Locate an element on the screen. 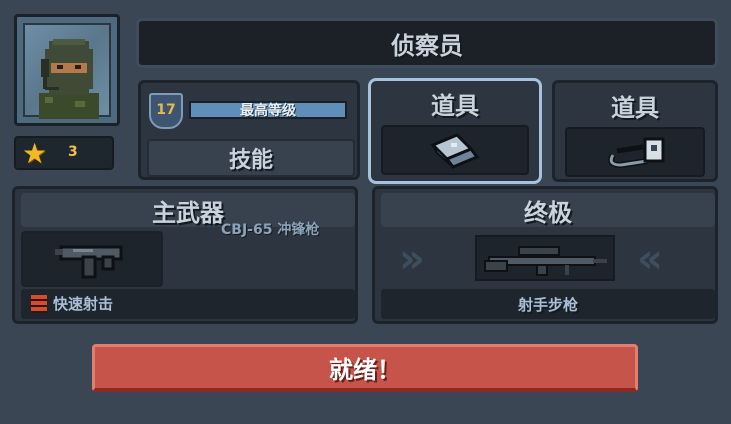 The image size is (731, 424). ready-button-label: 就绪！ is located at coordinates (365, 370).